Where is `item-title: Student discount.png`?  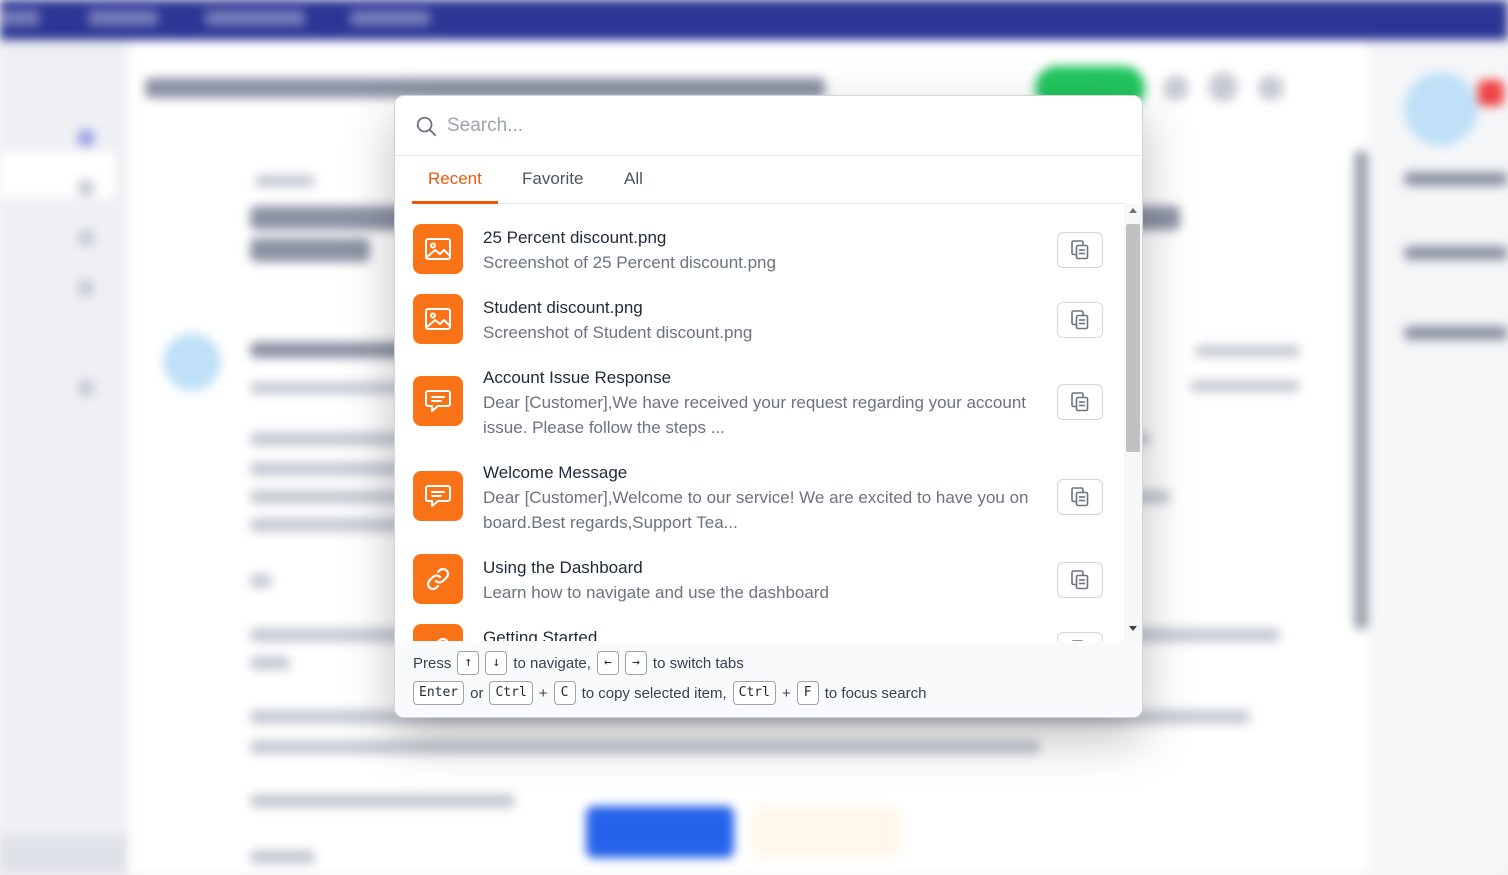 item-title: Student discount.png is located at coordinates (563, 307).